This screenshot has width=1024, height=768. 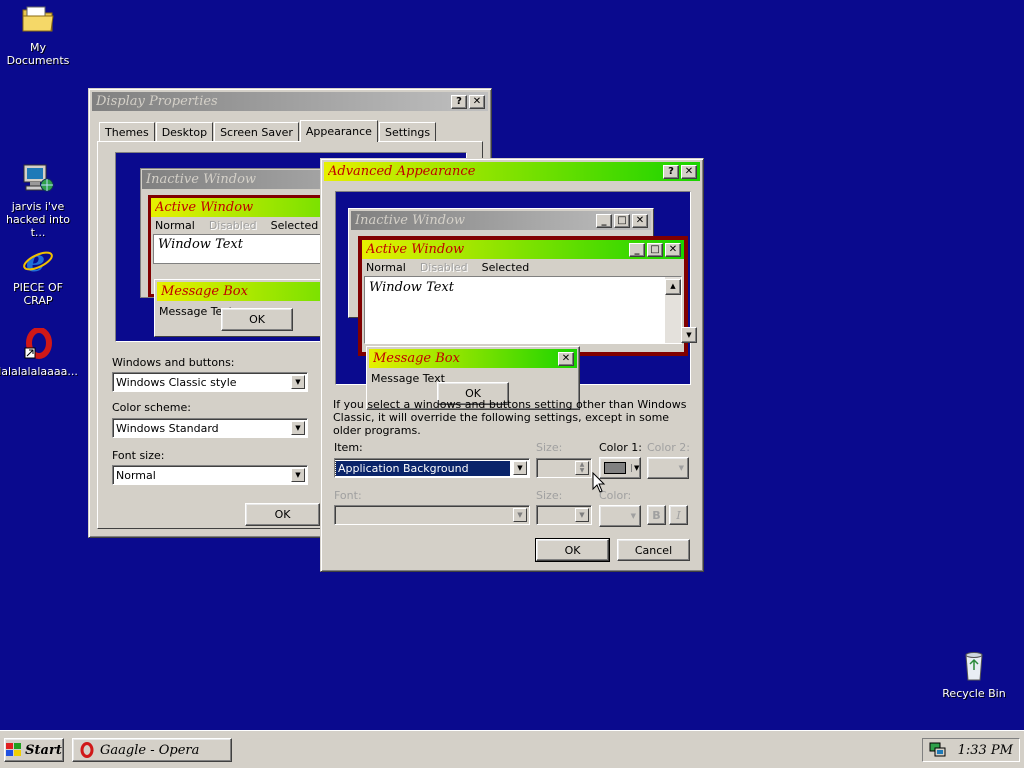 I want to click on preview-window-text-area: Window Text ▲ ▼, so click(x=530, y=310).